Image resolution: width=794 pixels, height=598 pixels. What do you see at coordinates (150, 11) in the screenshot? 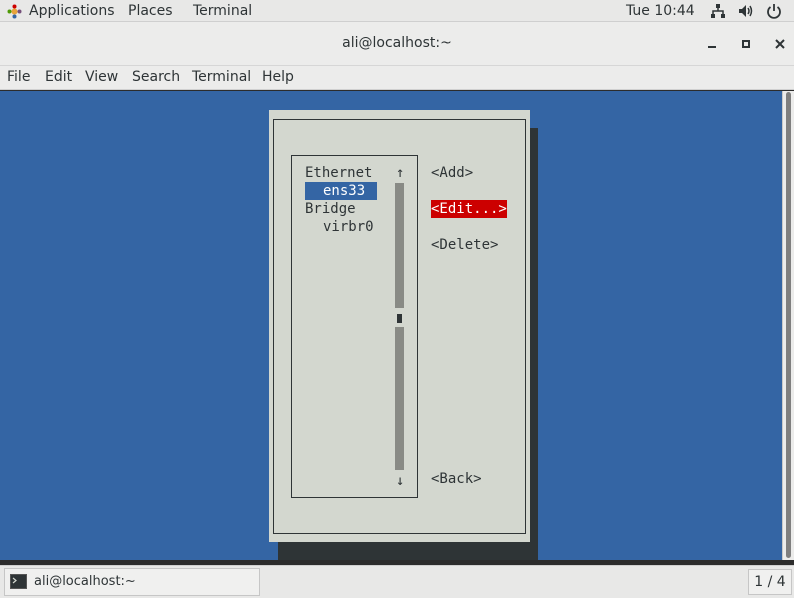
I see `places-menu: Places` at bounding box center [150, 11].